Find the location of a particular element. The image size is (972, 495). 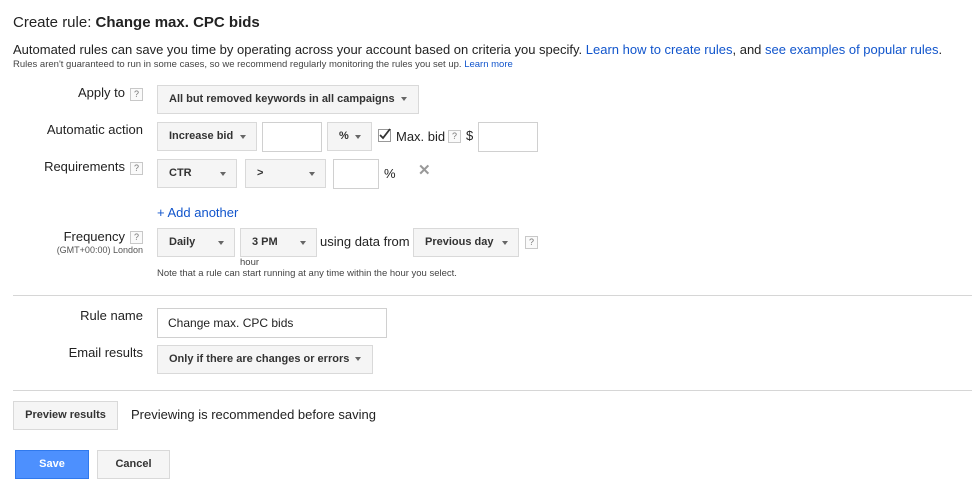

checkmark-icon is located at coordinates (385, 134).